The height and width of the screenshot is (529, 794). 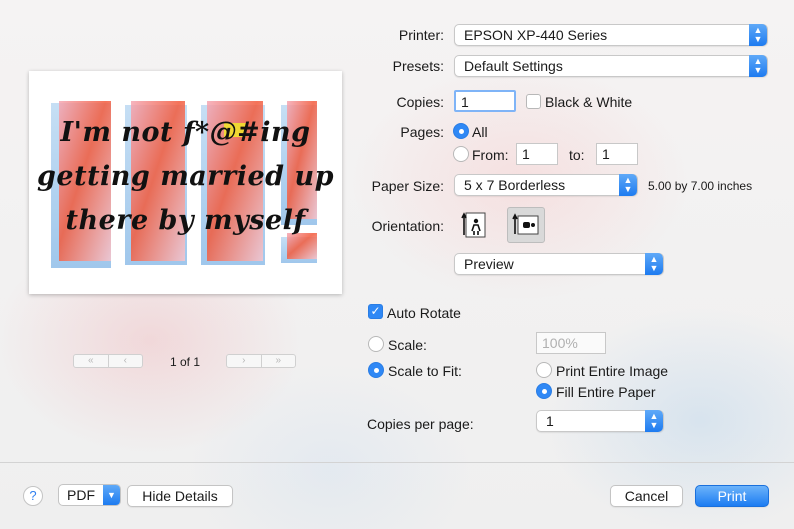 I want to click on pages-all-label: All, so click(x=480, y=132).